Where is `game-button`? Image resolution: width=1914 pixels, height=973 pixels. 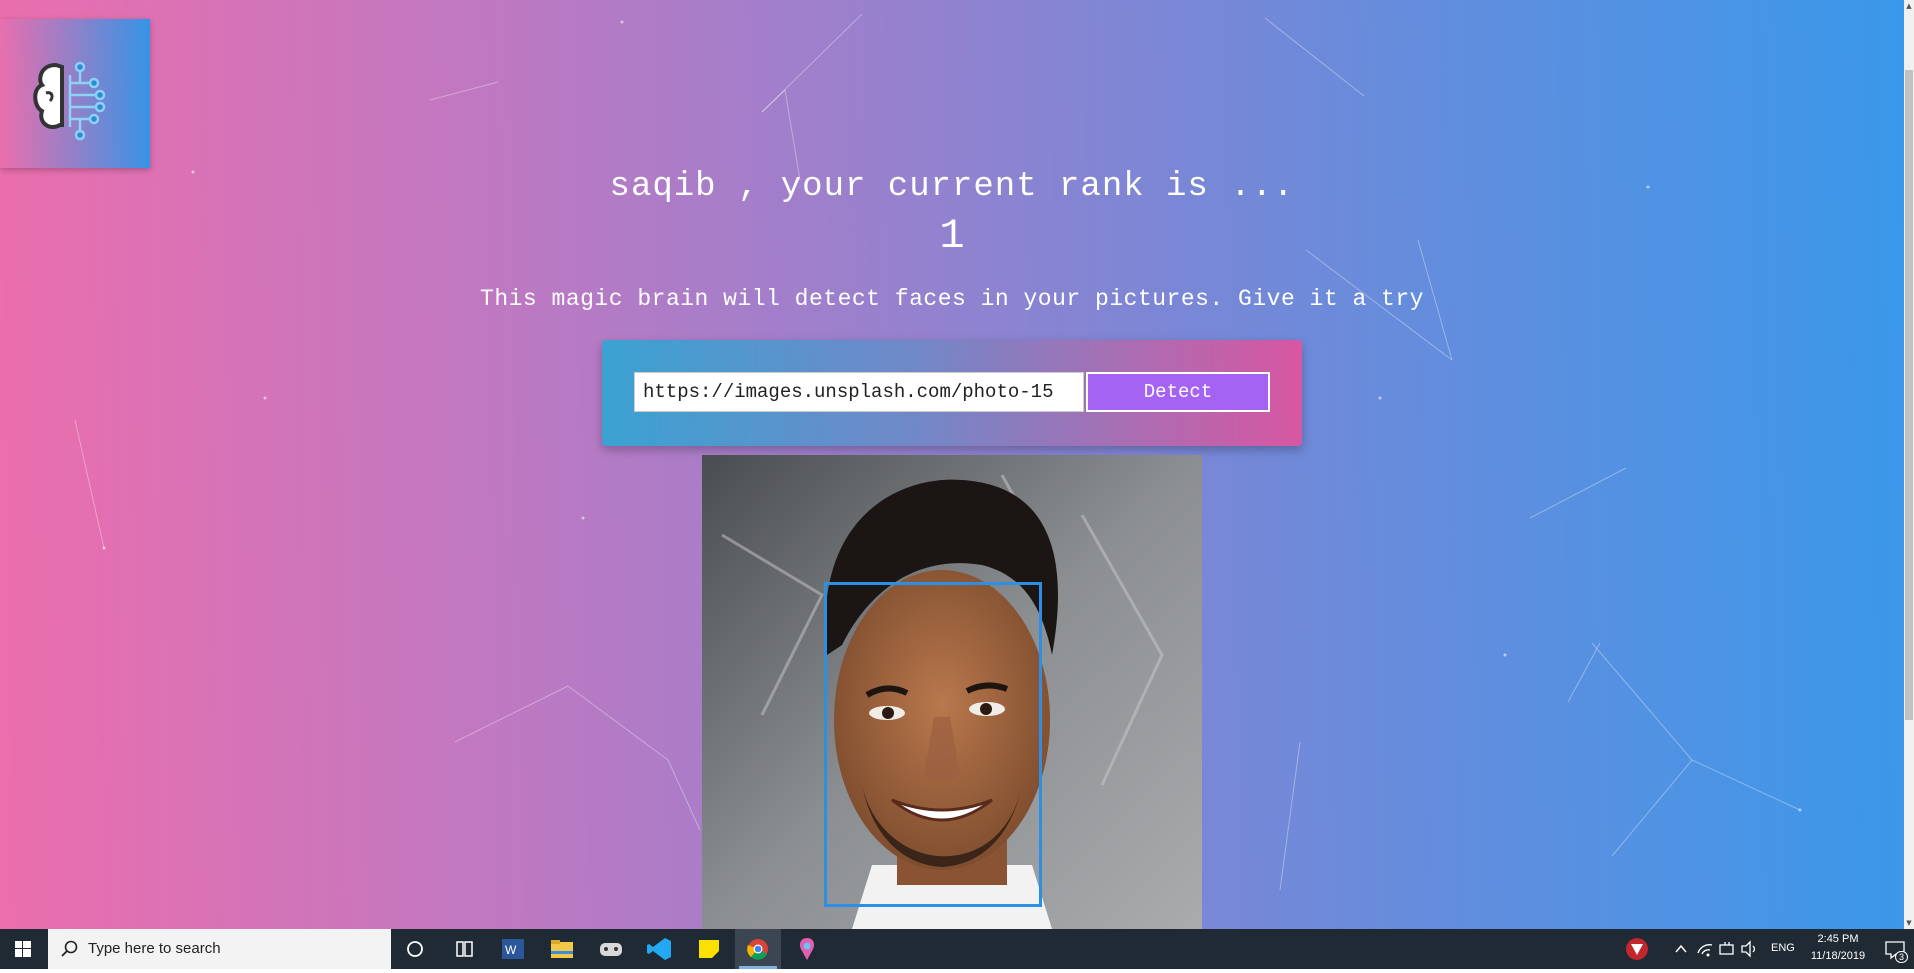 game-button is located at coordinates (611, 949).